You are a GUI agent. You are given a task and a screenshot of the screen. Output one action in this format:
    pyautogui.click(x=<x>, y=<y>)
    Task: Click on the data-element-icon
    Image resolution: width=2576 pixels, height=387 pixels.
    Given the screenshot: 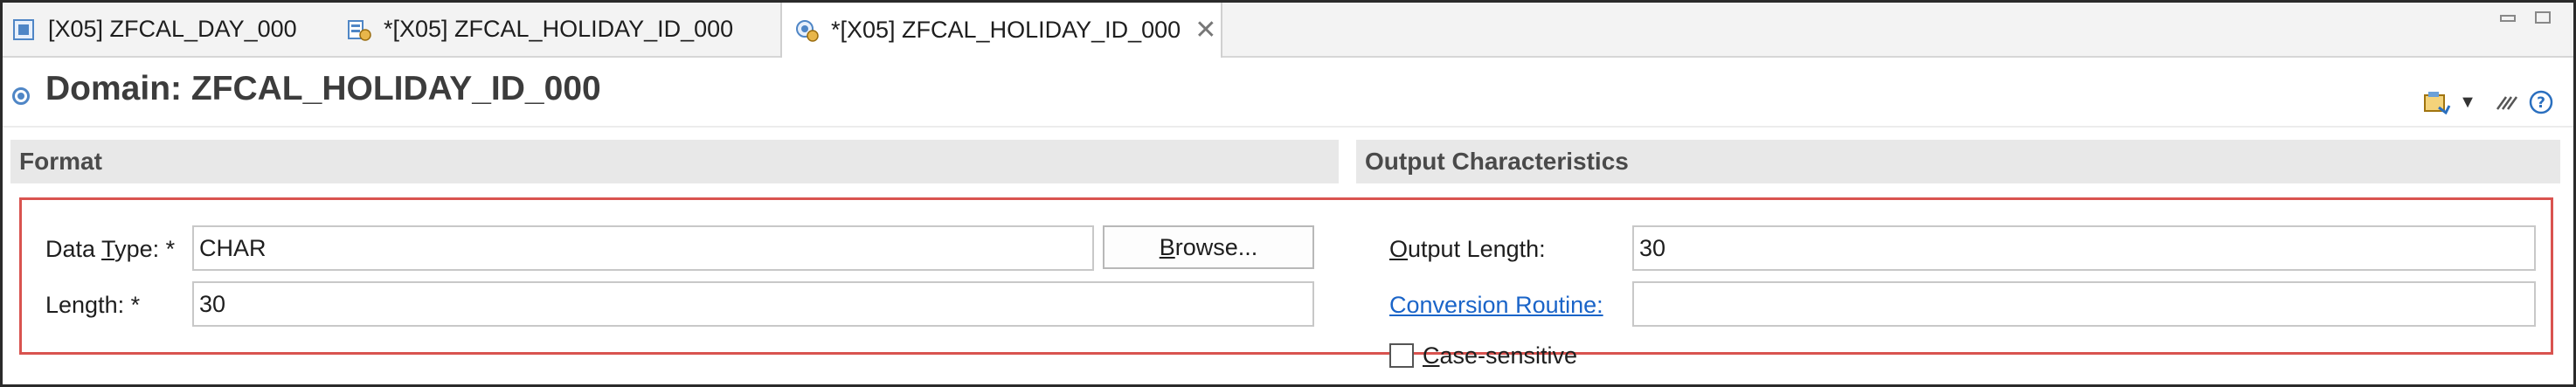 What is the action you would take?
    pyautogui.click(x=359, y=29)
    